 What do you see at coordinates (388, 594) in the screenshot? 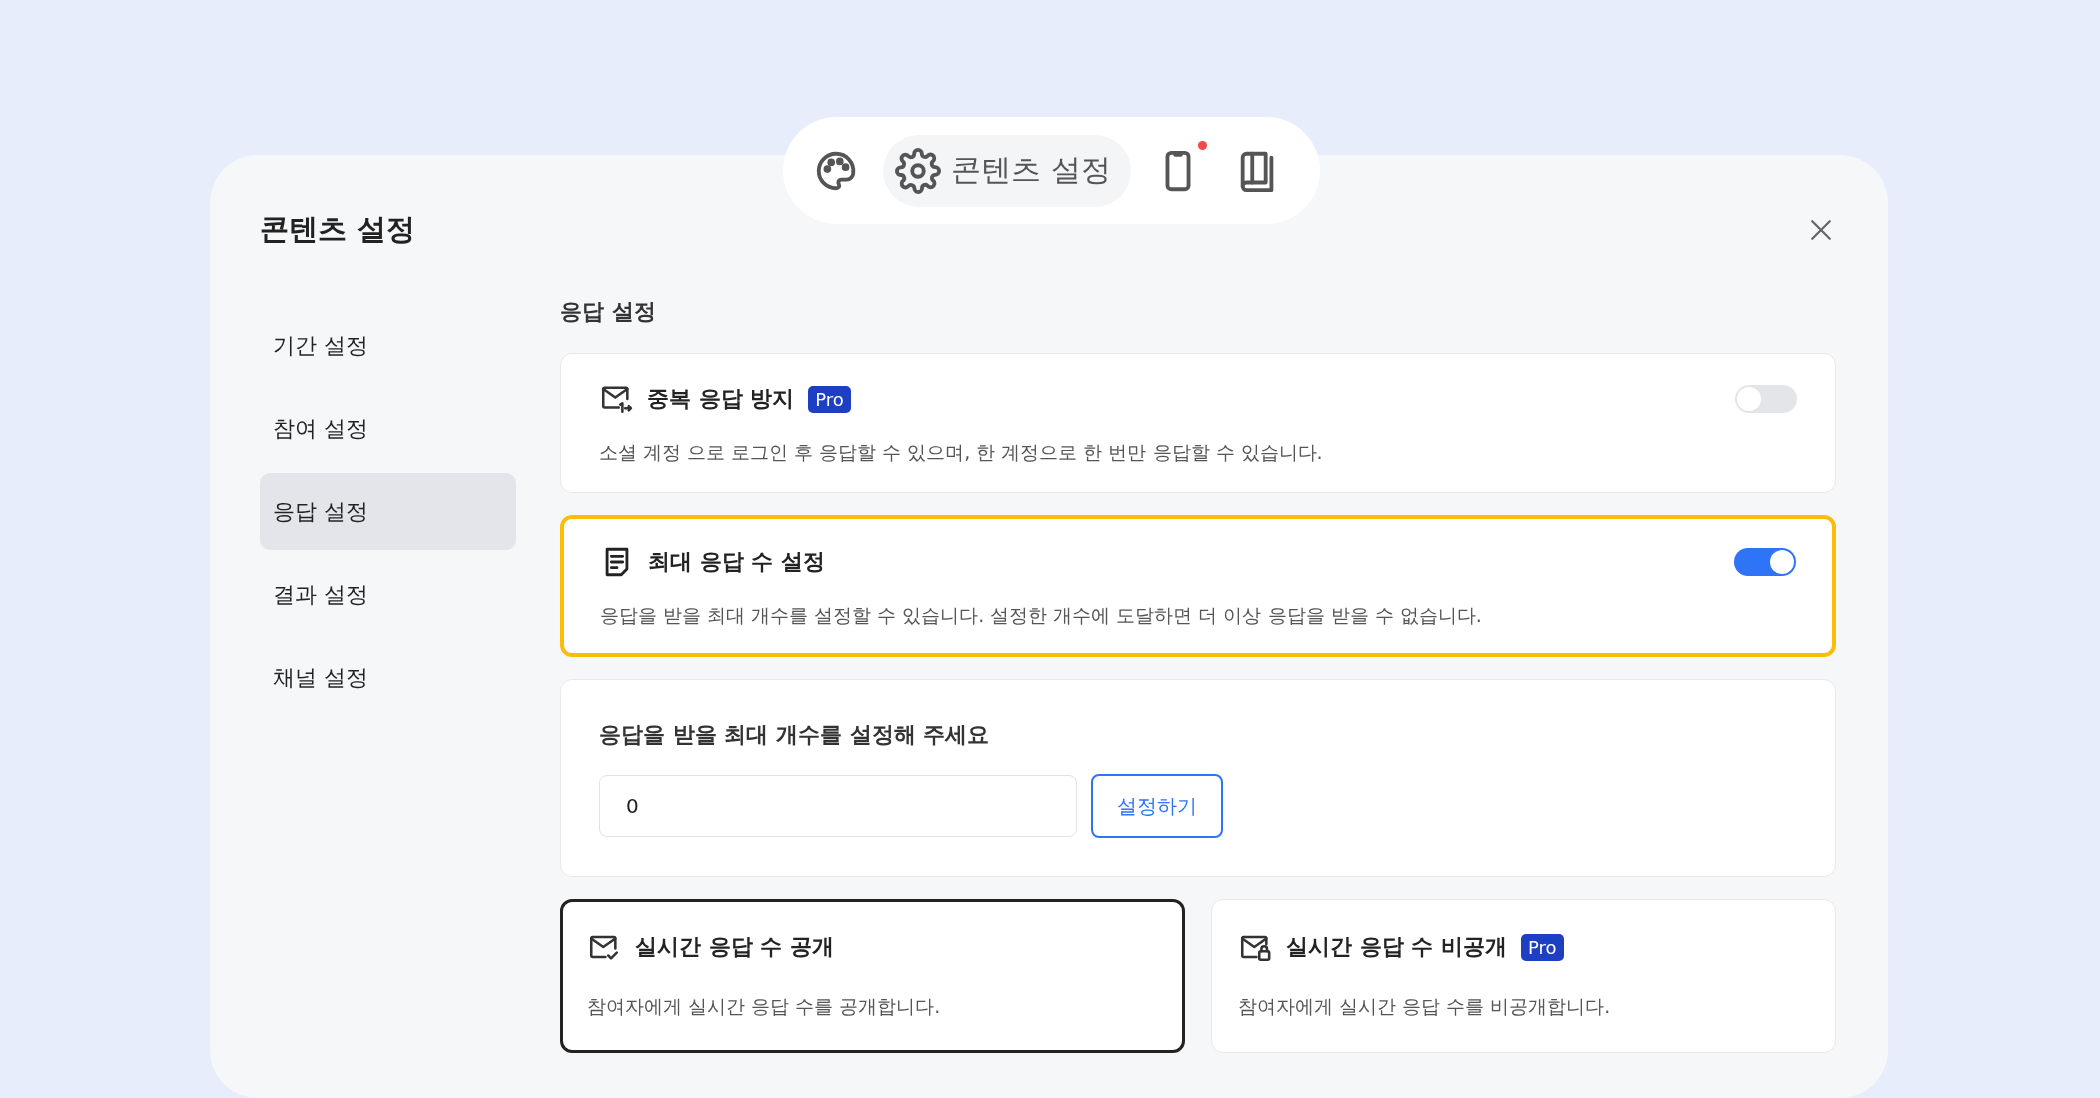
I see `sidebar-item: 결과 설정` at bounding box center [388, 594].